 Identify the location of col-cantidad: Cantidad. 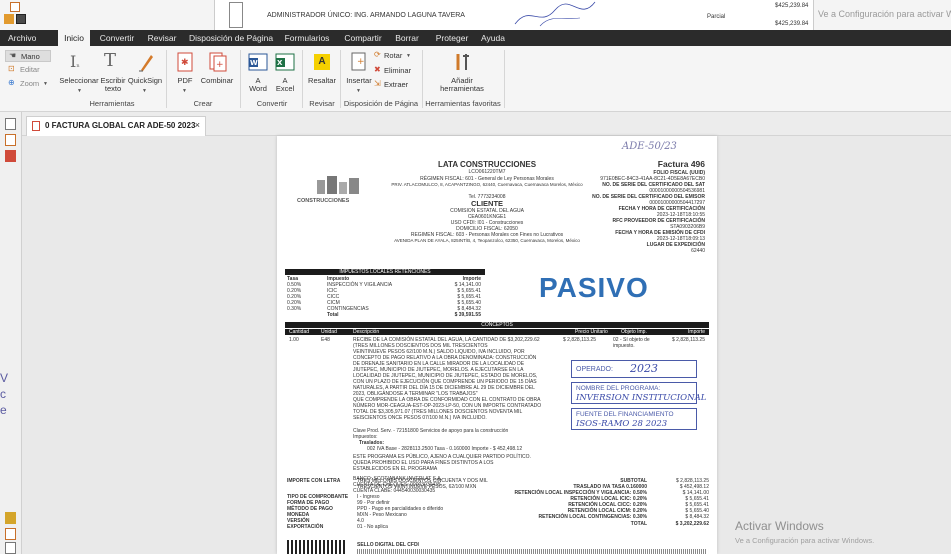
(299, 332).